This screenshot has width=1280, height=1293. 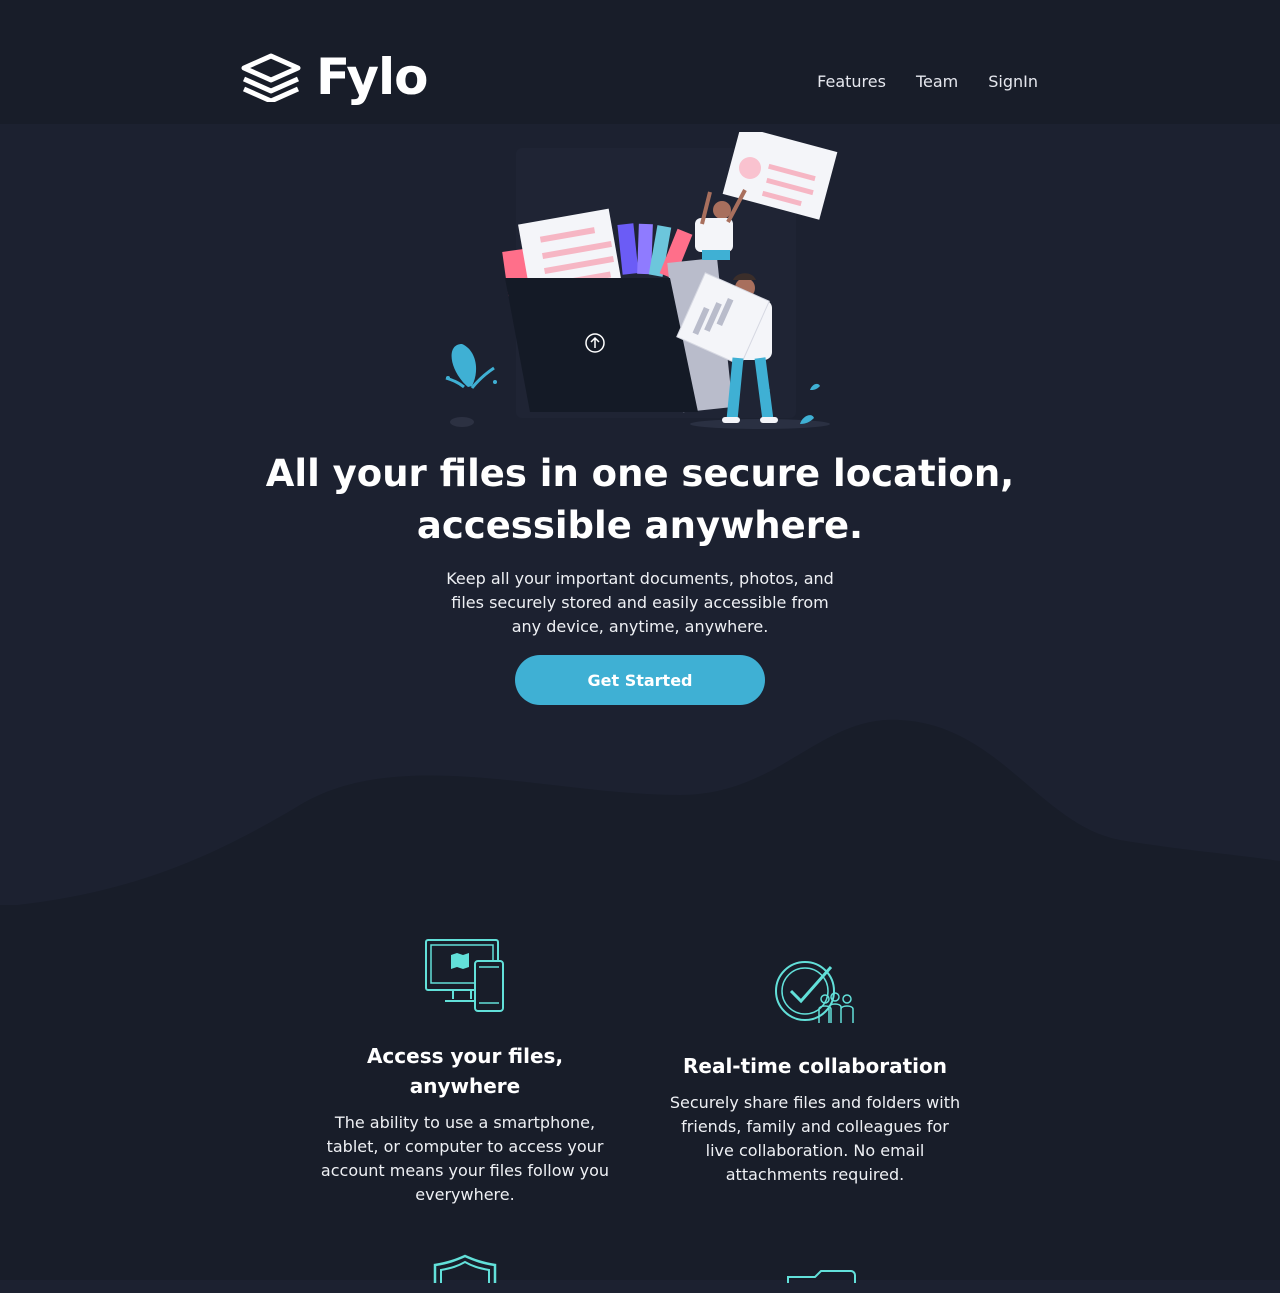 What do you see at coordinates (640, 680) in the screenshot?
I see `get-started-button: Get Started` at bounding box center [640, 680].